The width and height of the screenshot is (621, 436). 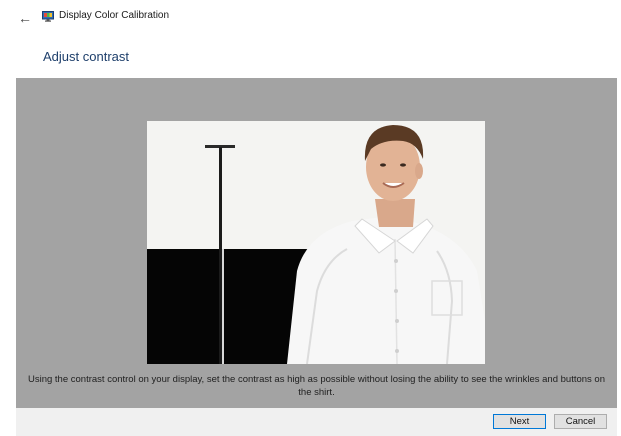 I want to click on cancel-button: Cancel, so click(x=580, y=421).